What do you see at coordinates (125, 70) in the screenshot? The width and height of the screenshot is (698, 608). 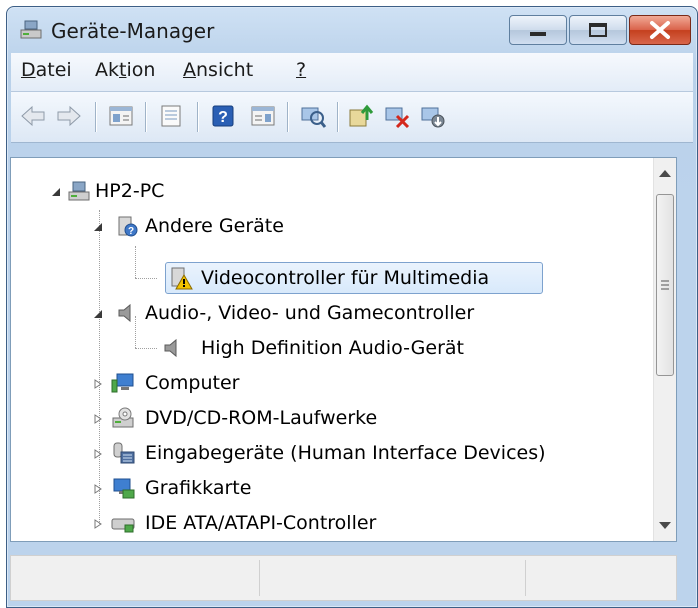 I see `menu-aktion: Aktion` at bounding box center [125, 70].